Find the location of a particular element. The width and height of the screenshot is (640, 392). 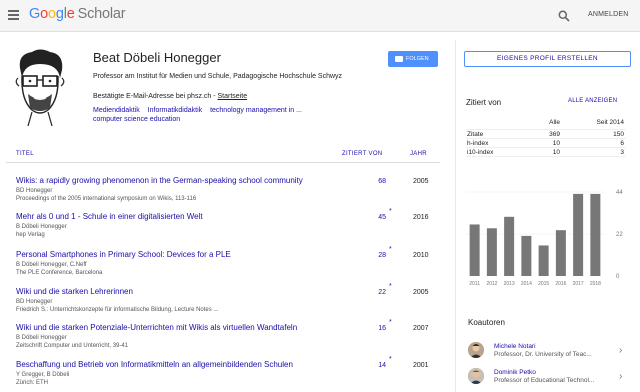

search-icon is located at coordinates (564, 16).